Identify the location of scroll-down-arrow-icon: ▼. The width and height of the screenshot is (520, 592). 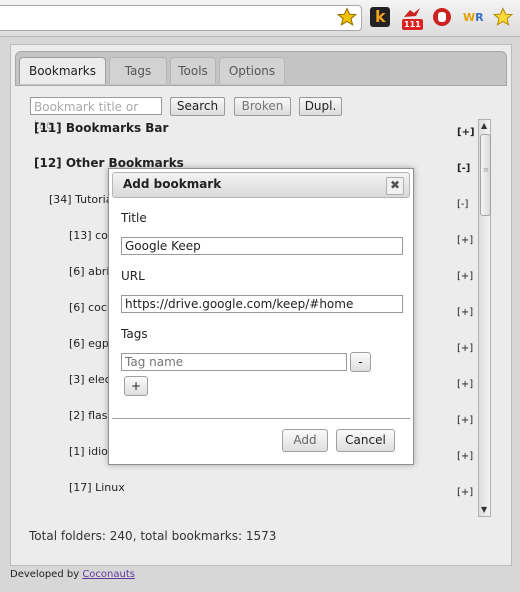
(484, 509).